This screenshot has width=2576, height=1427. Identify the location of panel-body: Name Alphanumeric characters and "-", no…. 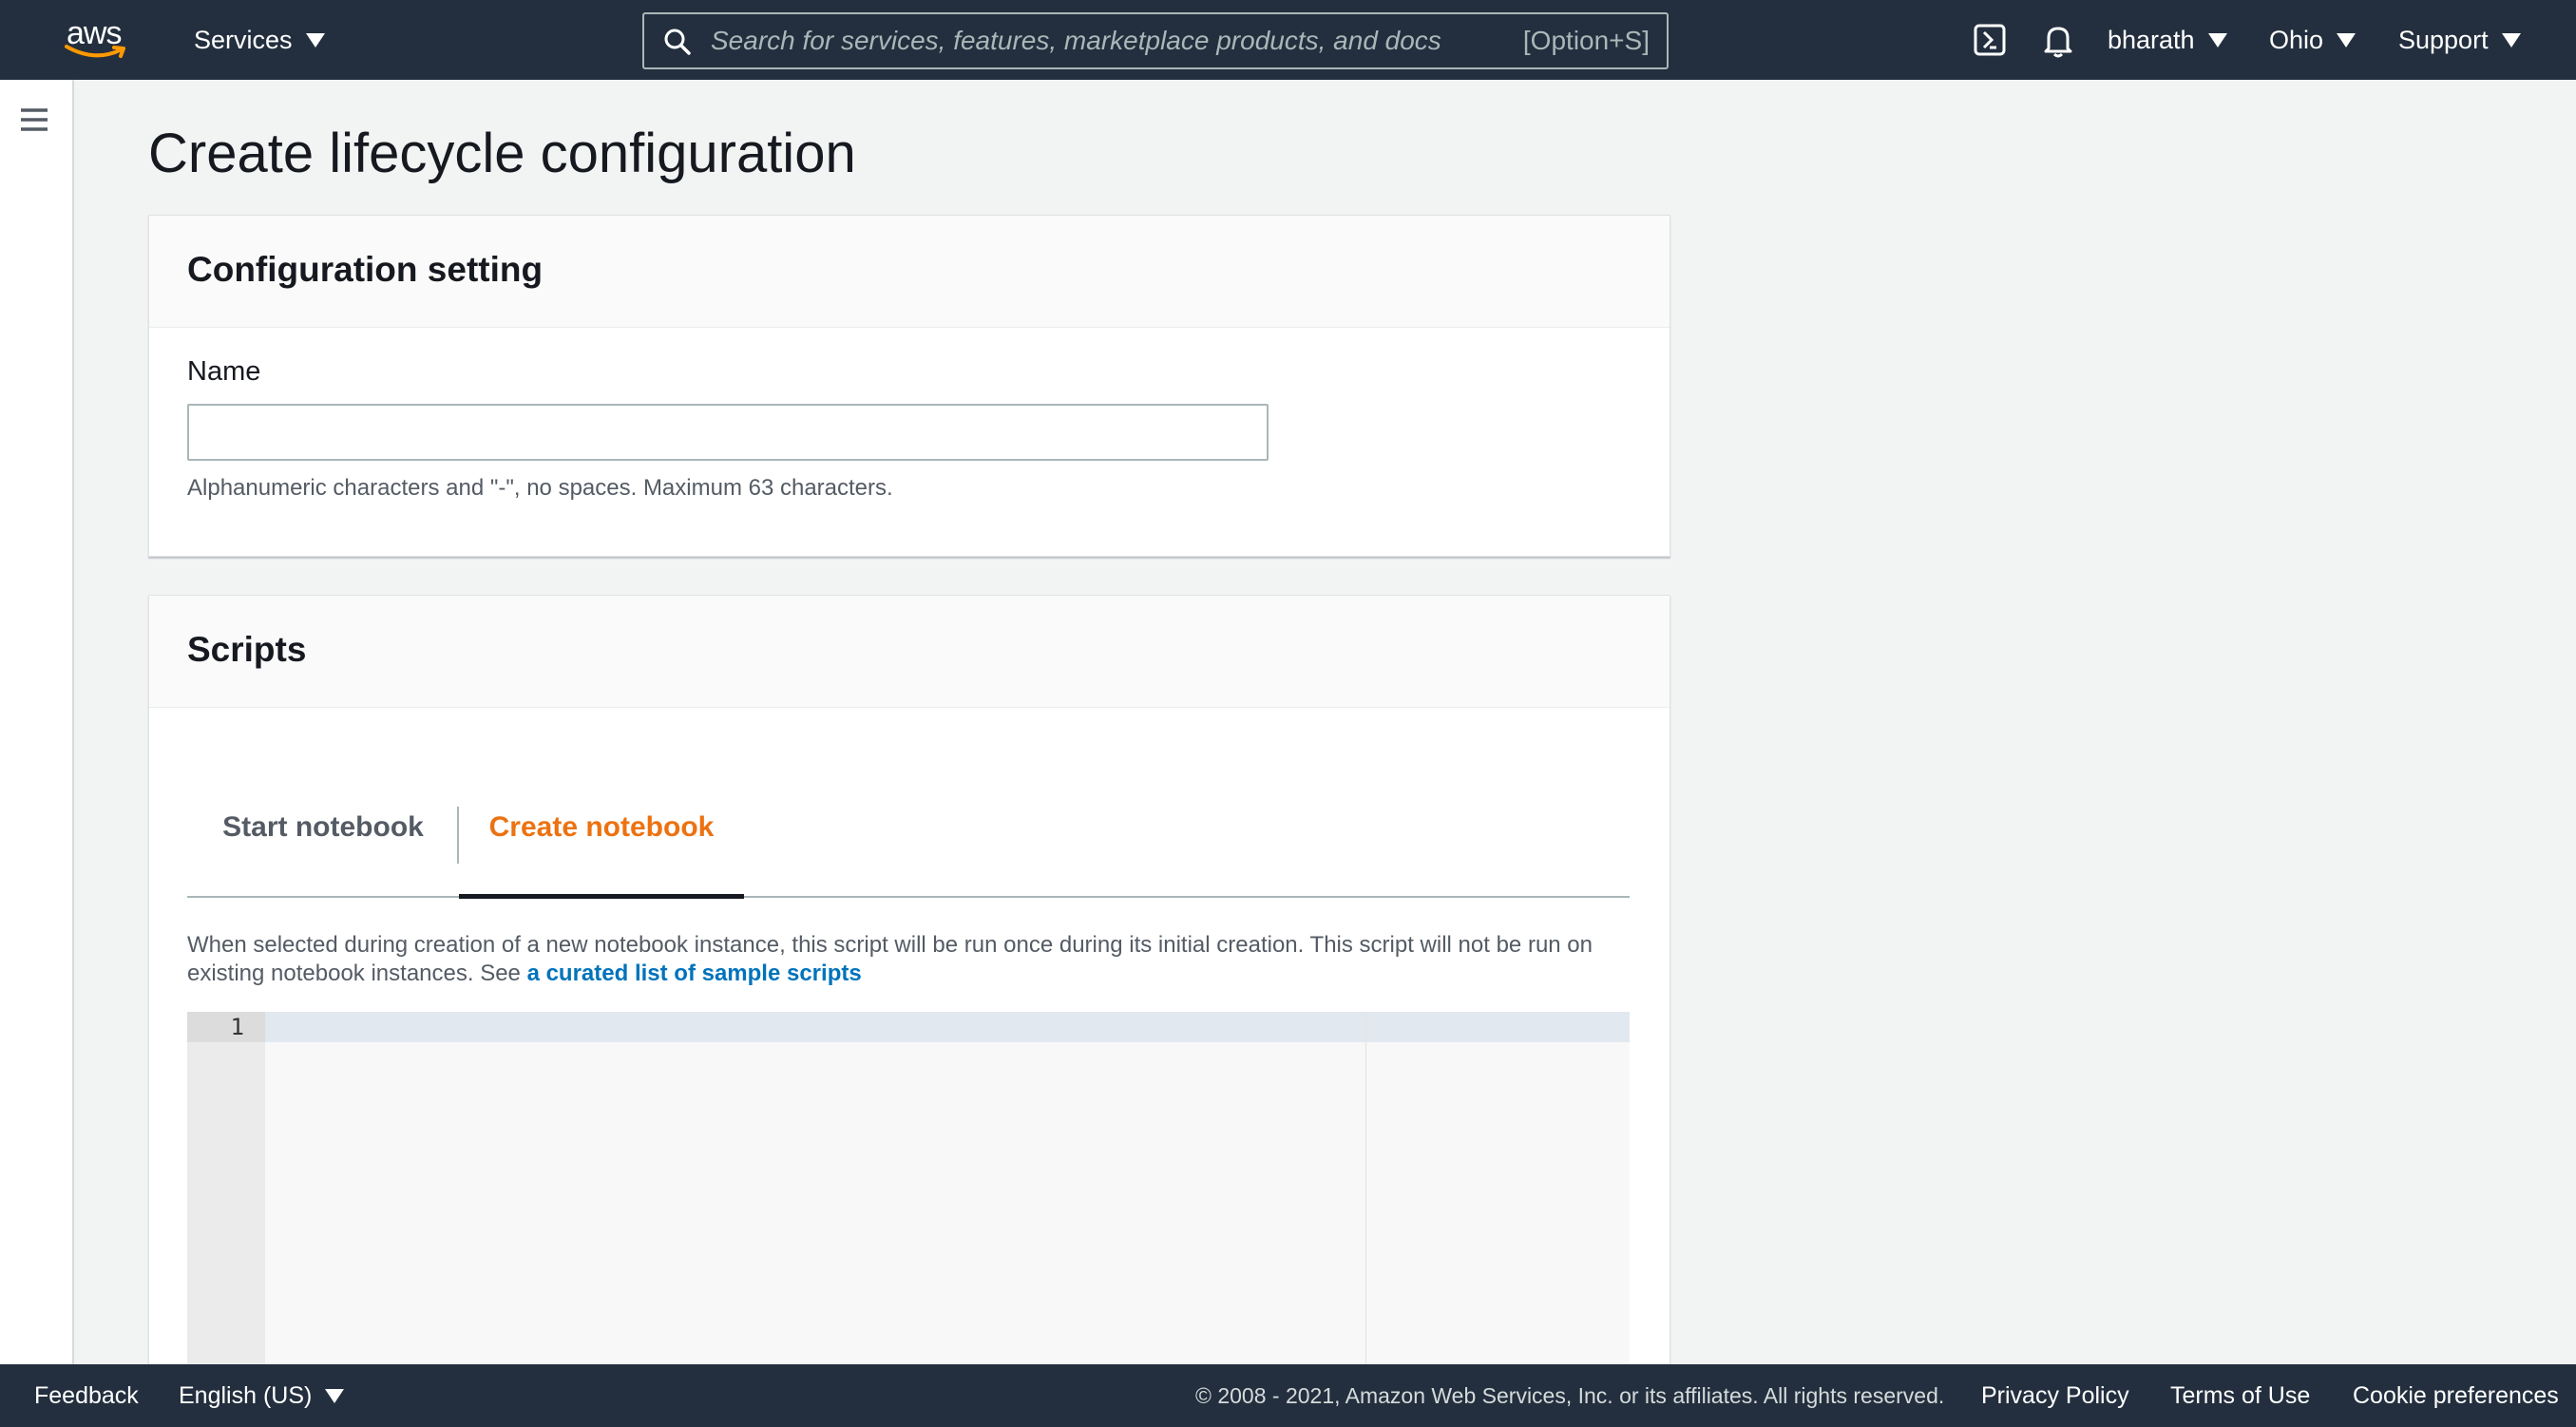
(909, 442).